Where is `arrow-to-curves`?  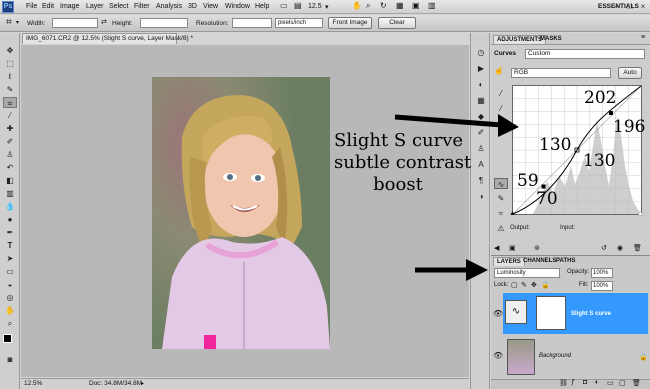
arrow-to-curves is located at coordinates (456, 125).